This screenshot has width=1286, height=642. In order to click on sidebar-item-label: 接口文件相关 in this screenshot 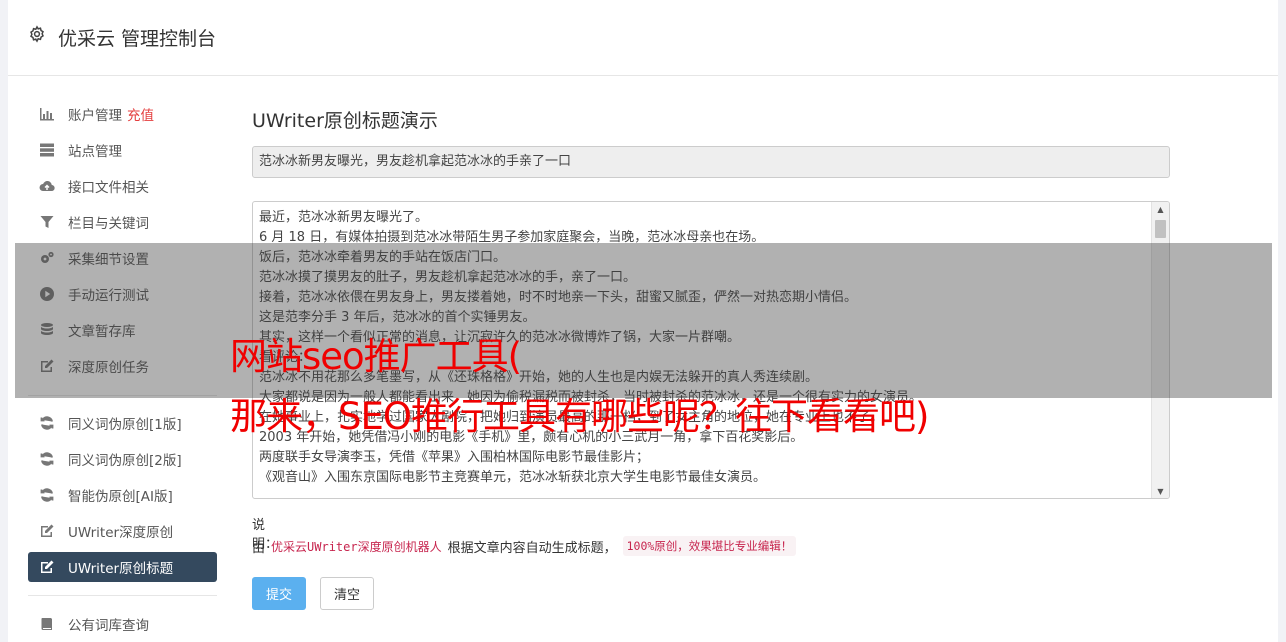, I will do `click(108, 188)`.